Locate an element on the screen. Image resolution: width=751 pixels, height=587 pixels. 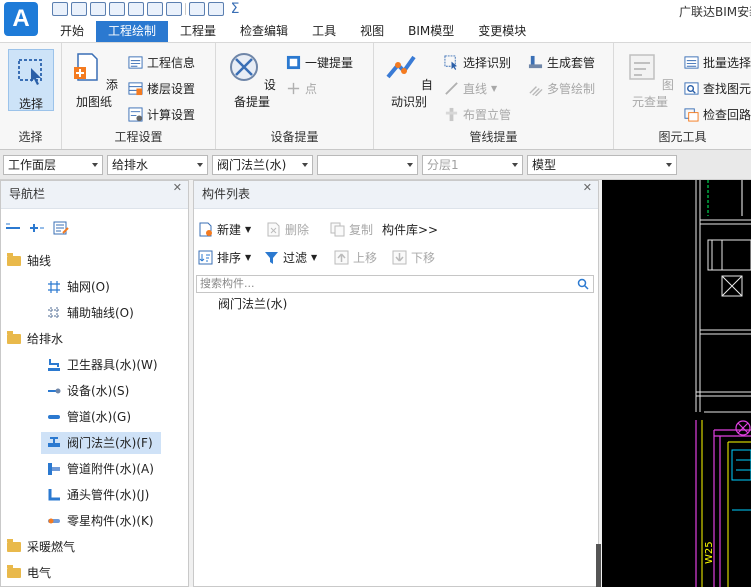
panel-title: 构件列表 is located at coordinates (226, 194).